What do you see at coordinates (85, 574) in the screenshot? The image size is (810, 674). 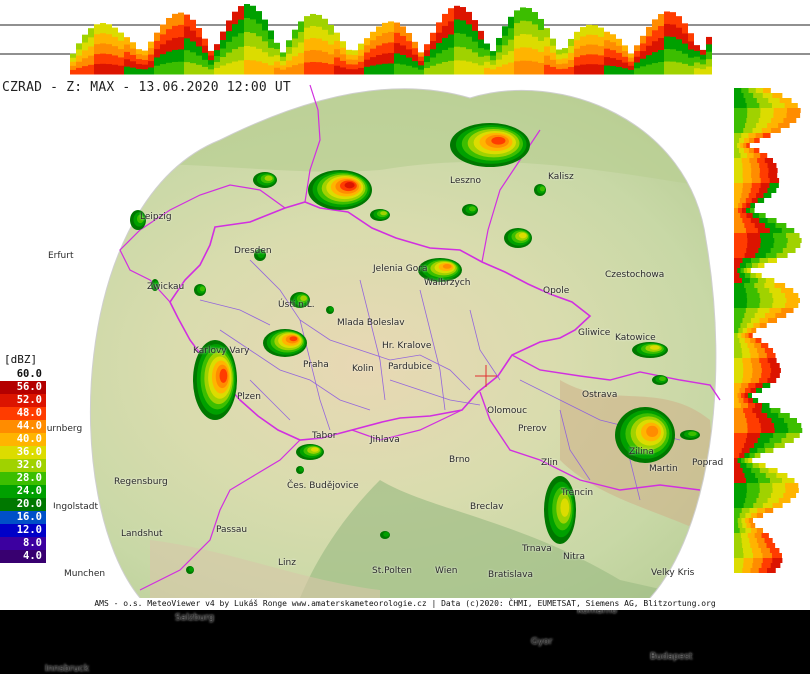 I see `city-label: Munchen` at bounding box center [85, 574].